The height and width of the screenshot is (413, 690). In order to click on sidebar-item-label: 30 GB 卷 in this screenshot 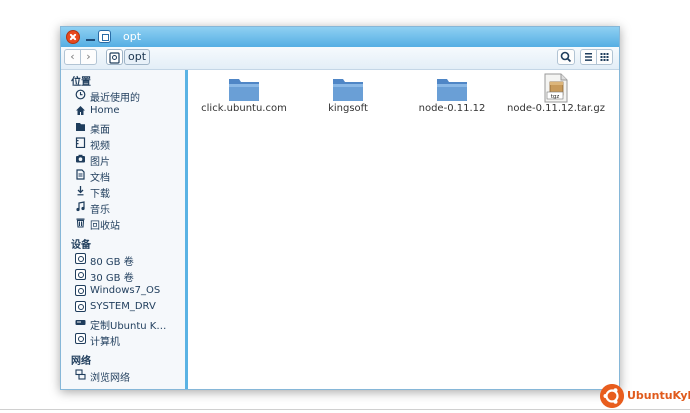, I will do `click(112, 278)`.